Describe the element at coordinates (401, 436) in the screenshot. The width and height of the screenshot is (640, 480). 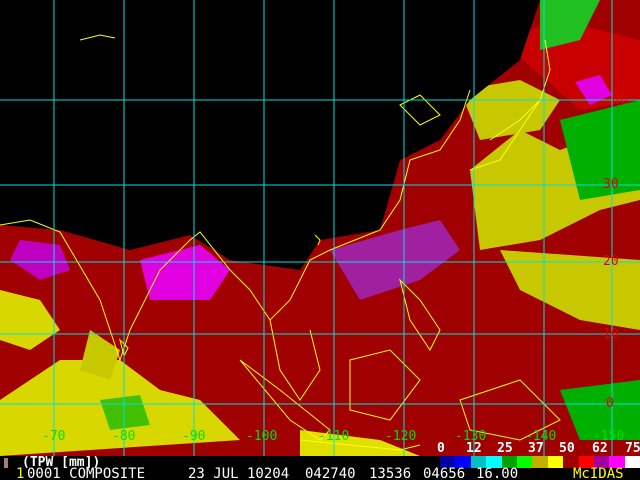
I see `lon-label: -120` at that location.